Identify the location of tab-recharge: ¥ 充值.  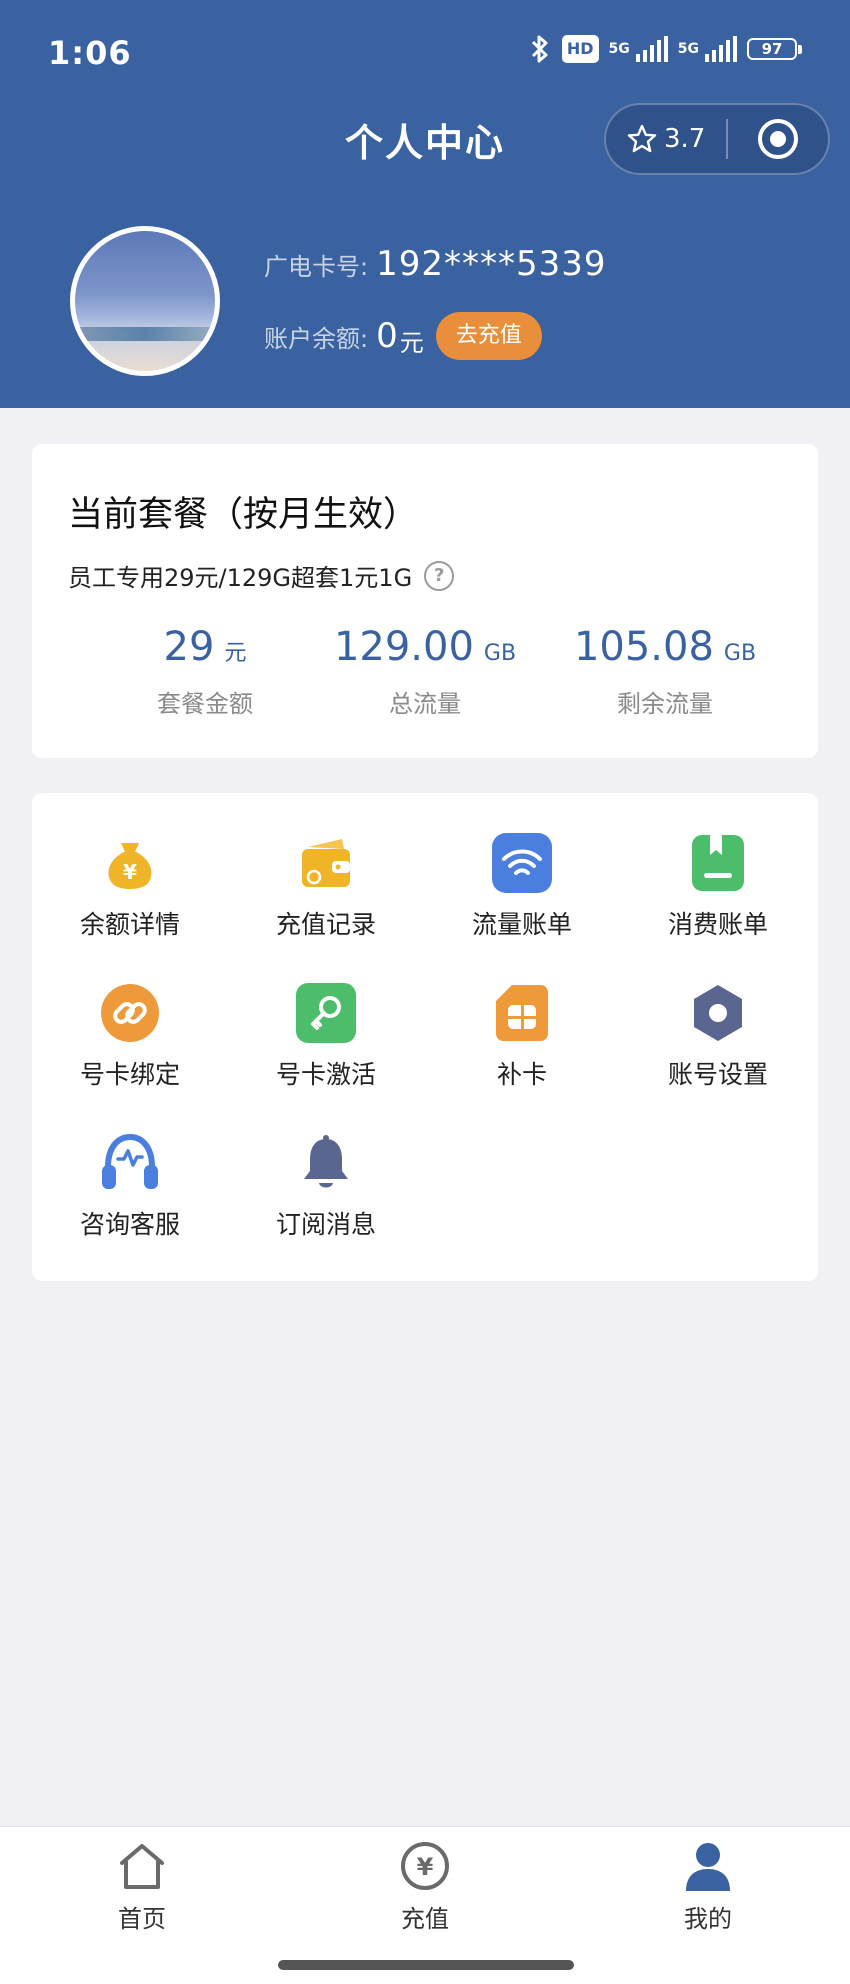
(425, 1887).